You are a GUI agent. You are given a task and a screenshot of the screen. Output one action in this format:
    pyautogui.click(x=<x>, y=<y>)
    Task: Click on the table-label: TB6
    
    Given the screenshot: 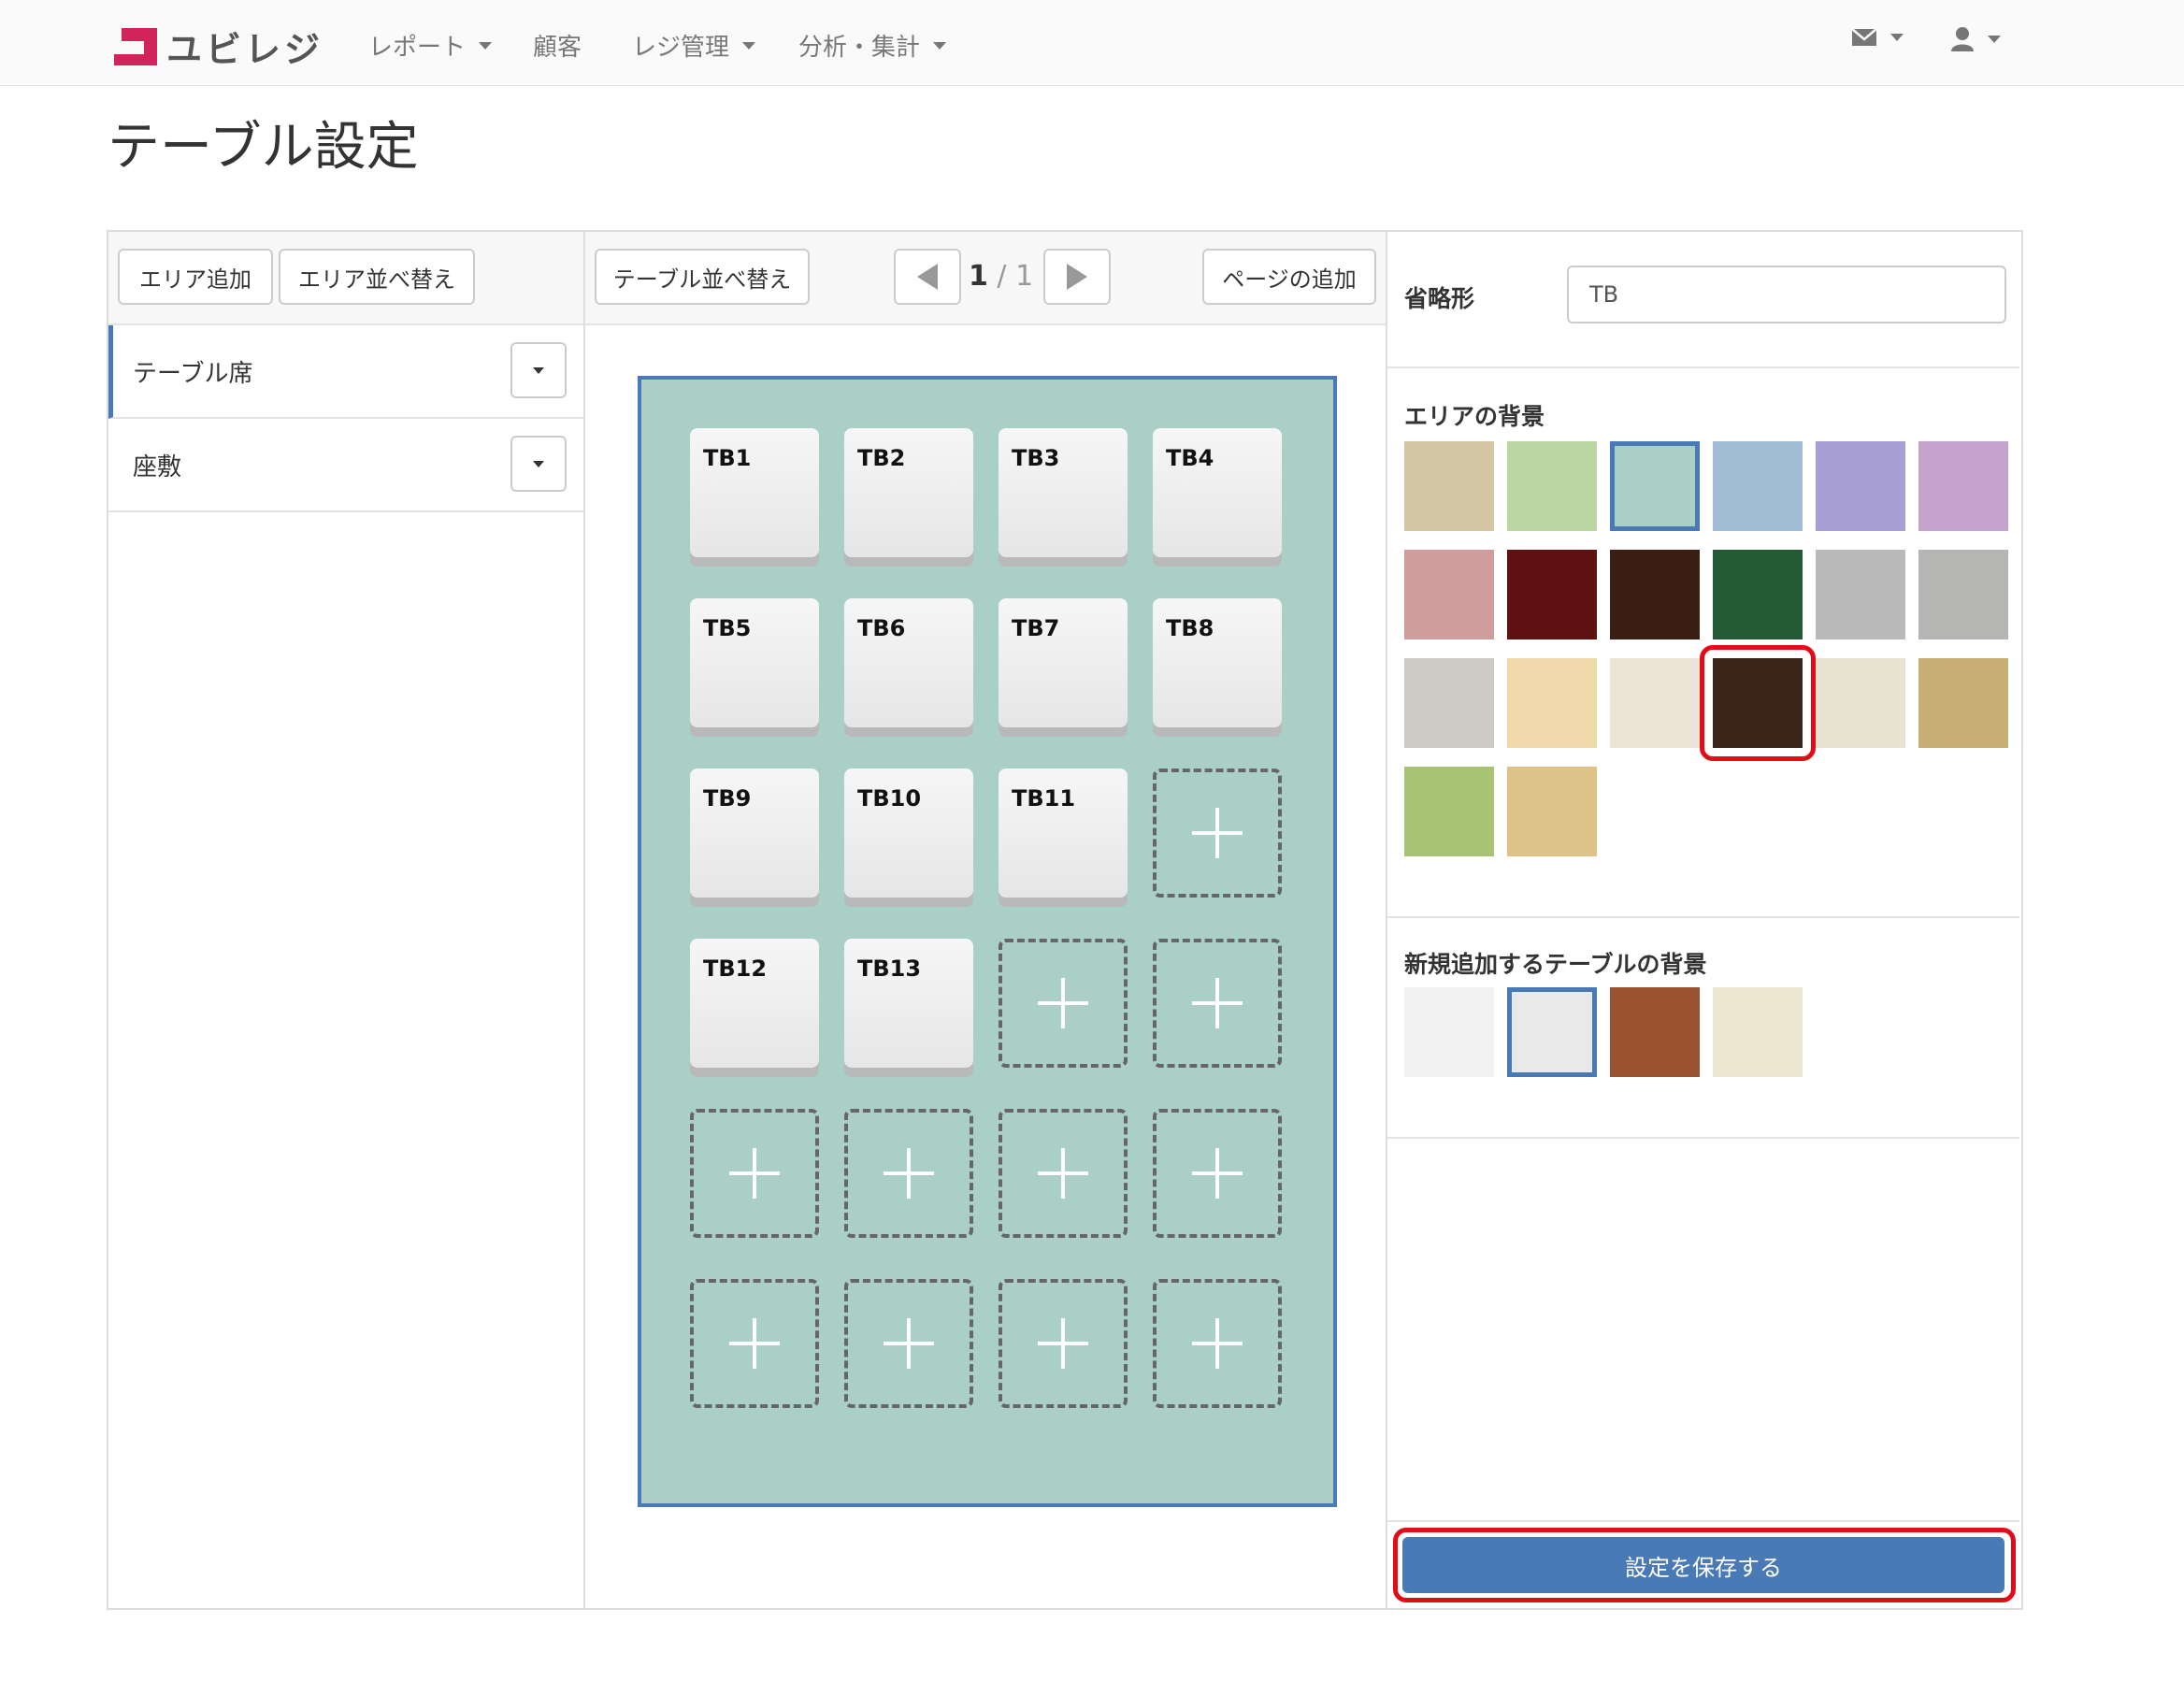 What is the action you would take?
    pyautogui.click(x=881, y=628)
    